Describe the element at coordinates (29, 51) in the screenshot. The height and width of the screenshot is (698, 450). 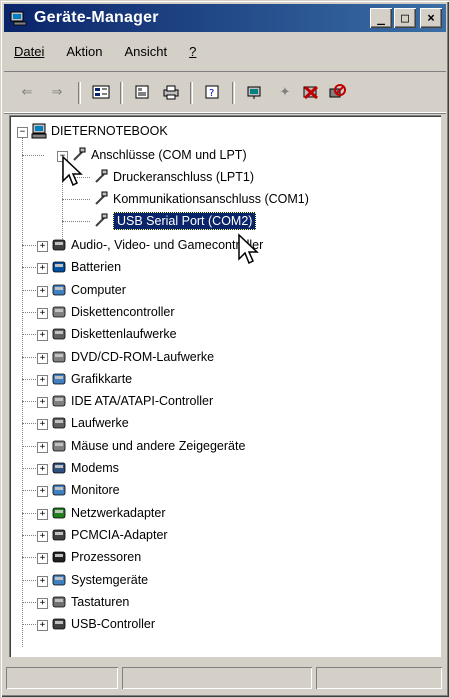
I see `menu-datei: Datei` at that location.